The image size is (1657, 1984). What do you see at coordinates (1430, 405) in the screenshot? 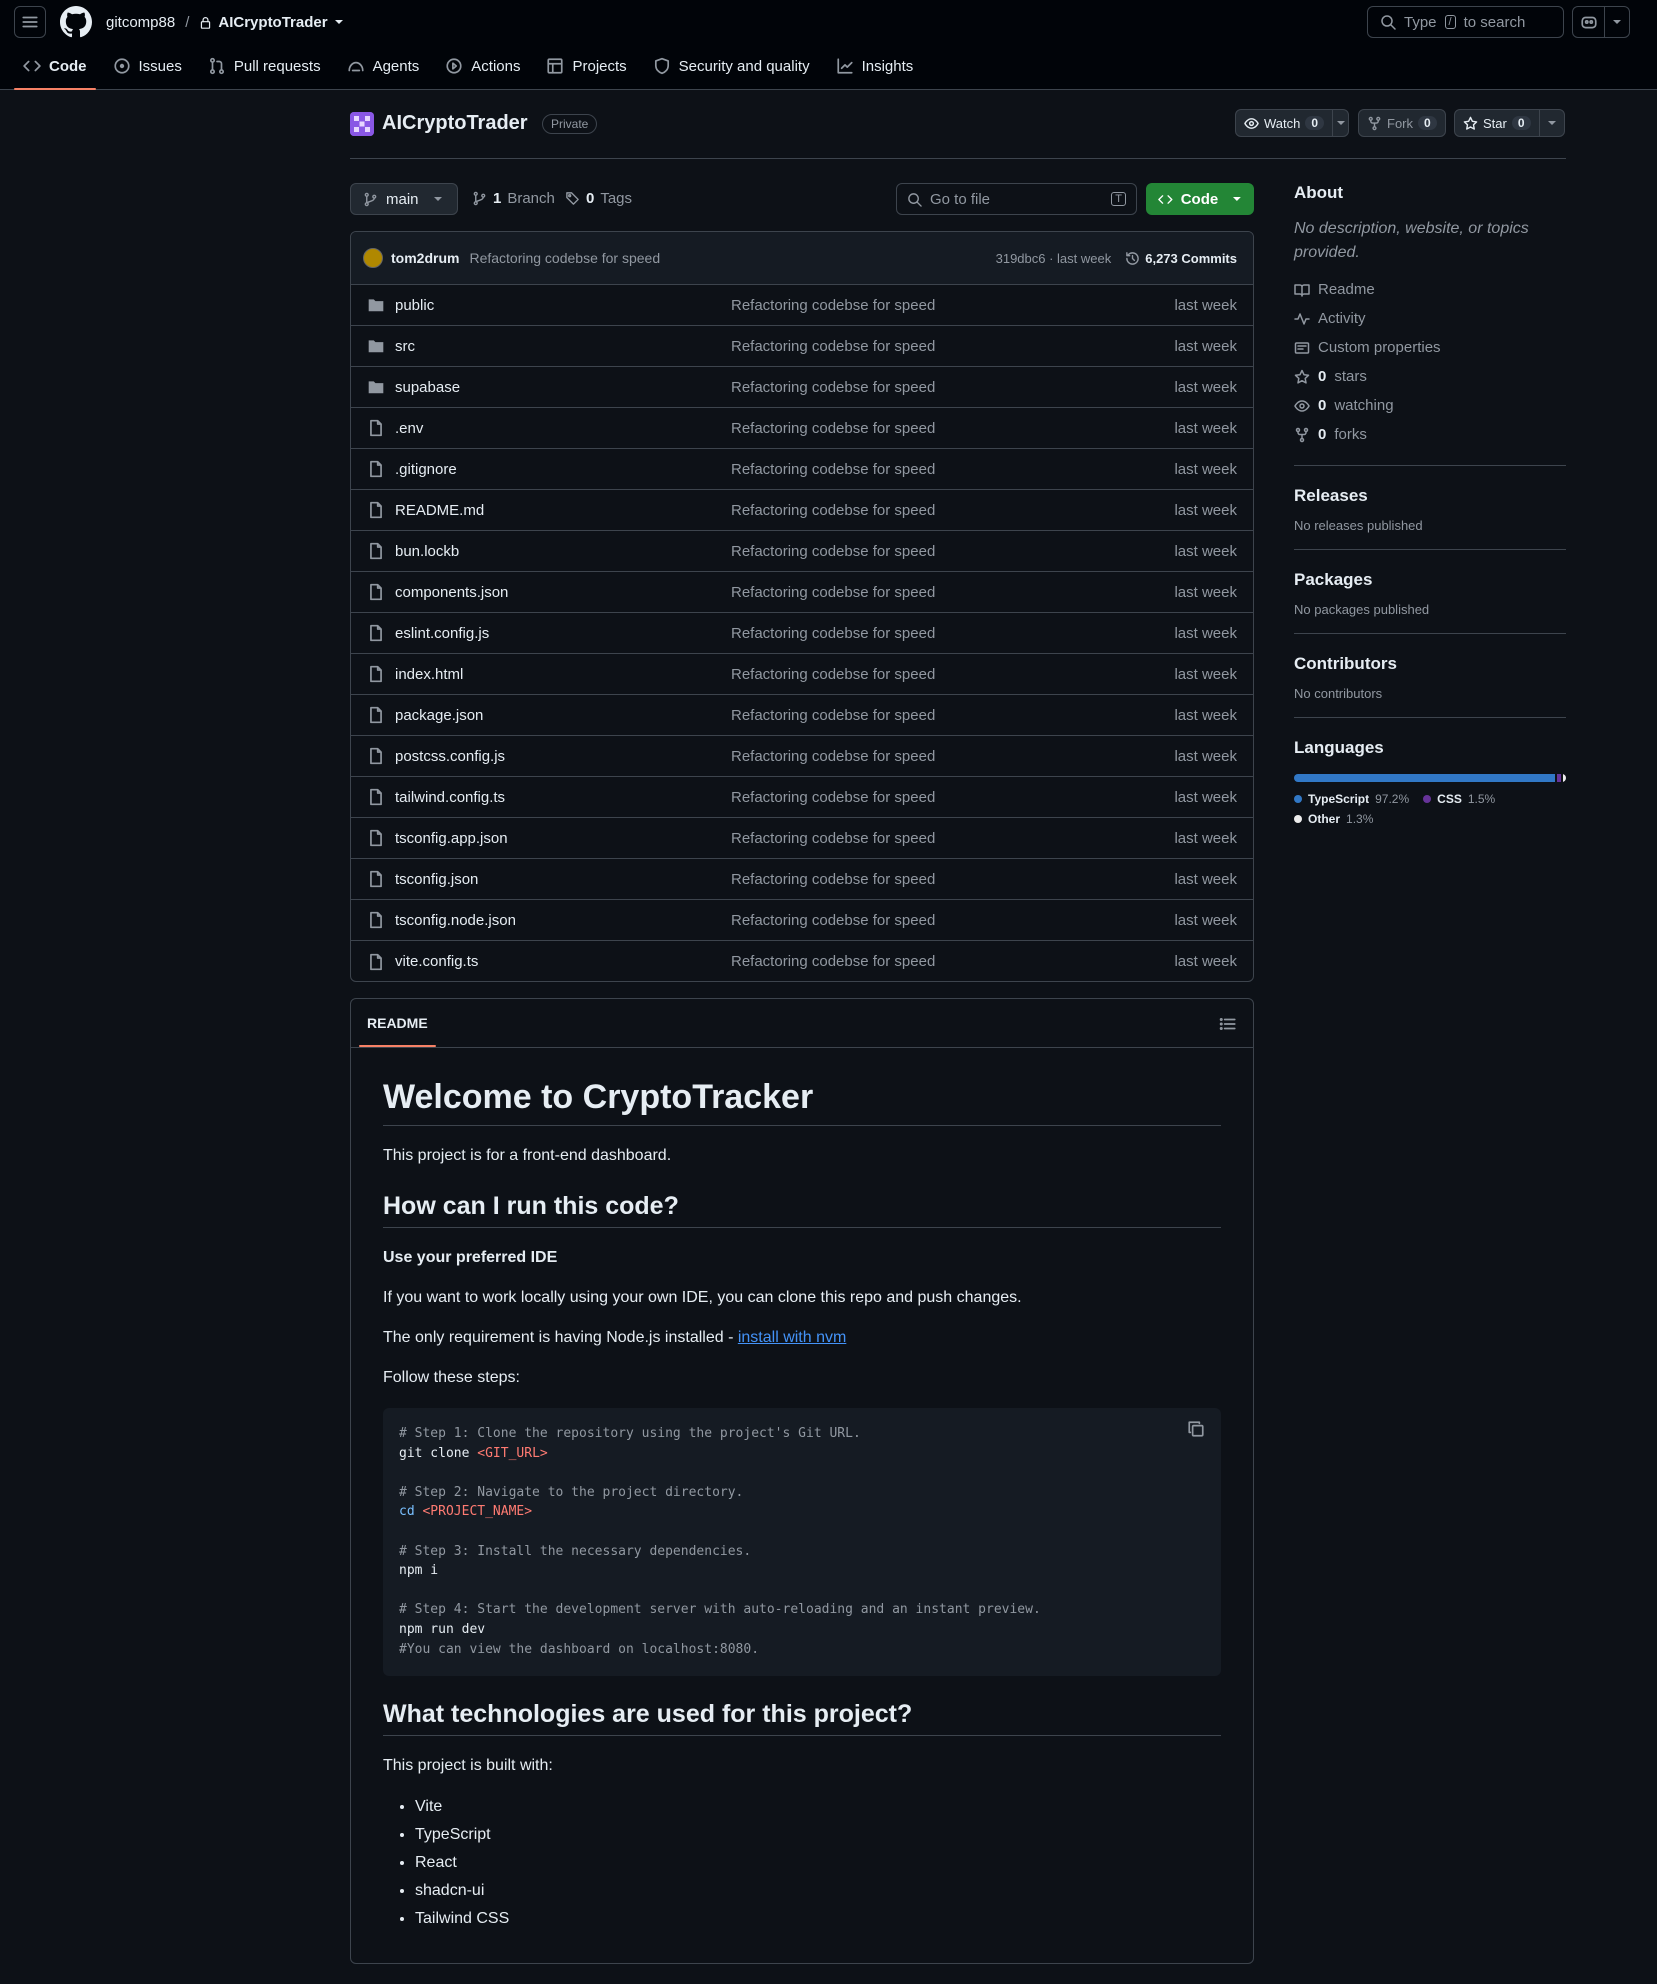
I see `watching-link: 0 watching` at bounding box center [1430, 405].